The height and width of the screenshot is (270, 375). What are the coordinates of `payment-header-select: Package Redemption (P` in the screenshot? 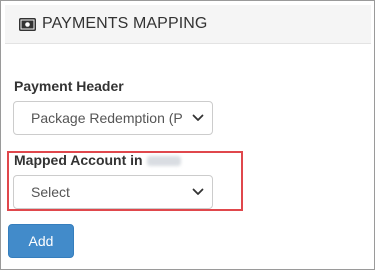 It's located at (113, 118).